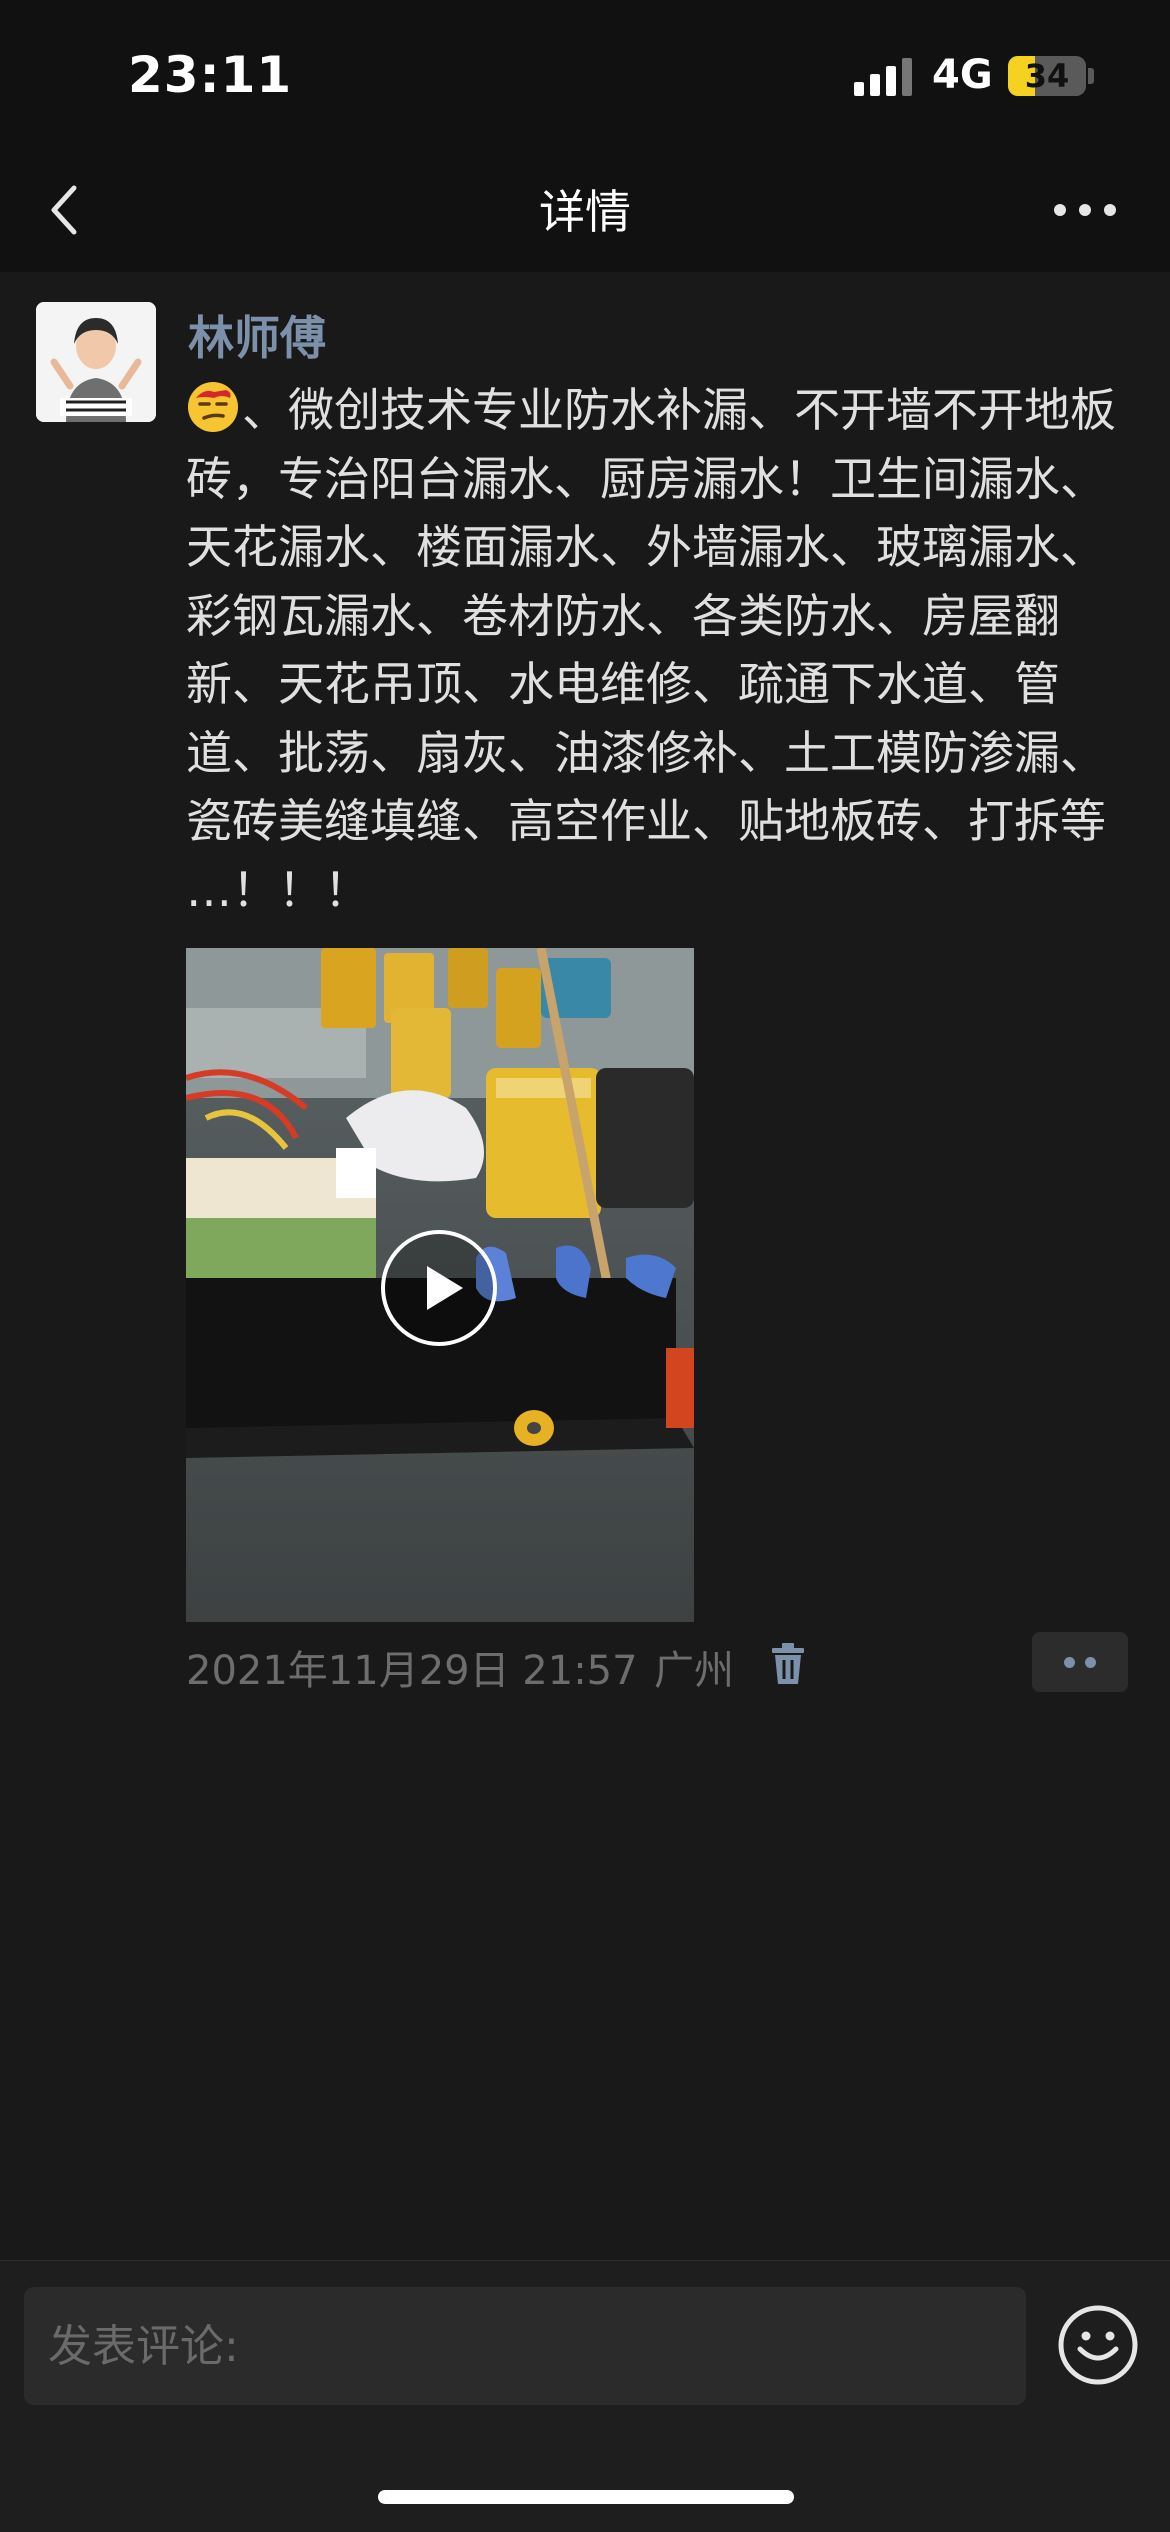 This screenshot has height=2532, width=1170. What do you see at coordinates (210, 75) in the screenshot?
I see `status-time: 23:11` at bounding box center [210, 75].